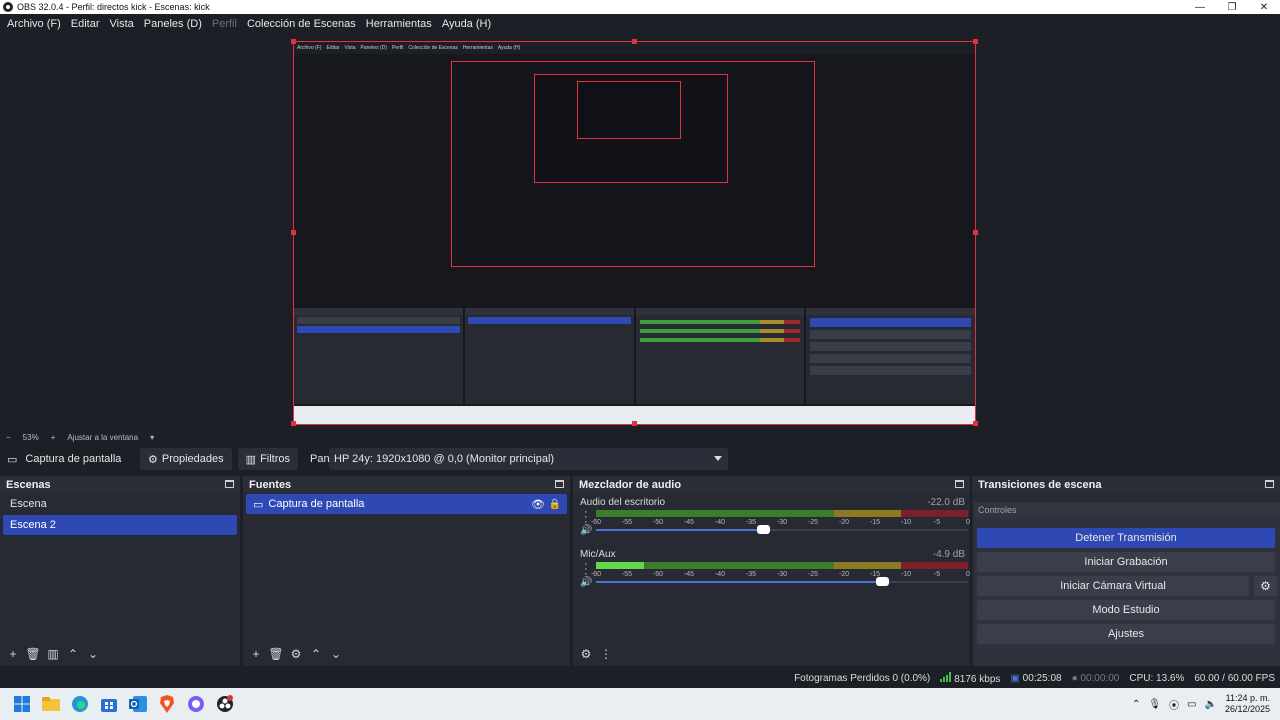  What do you see at coordinates (224, 704) in the screenshot?
I see `obs-taskbar-icon` at bounding box center [224, 704].